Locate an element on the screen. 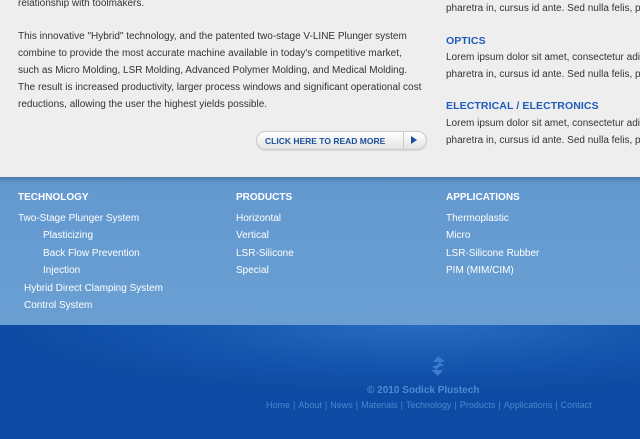 The width and height of the screenshot is (640, 439). footer-heading-applications: APPLICATIONS is located at coordinates (483, 197).